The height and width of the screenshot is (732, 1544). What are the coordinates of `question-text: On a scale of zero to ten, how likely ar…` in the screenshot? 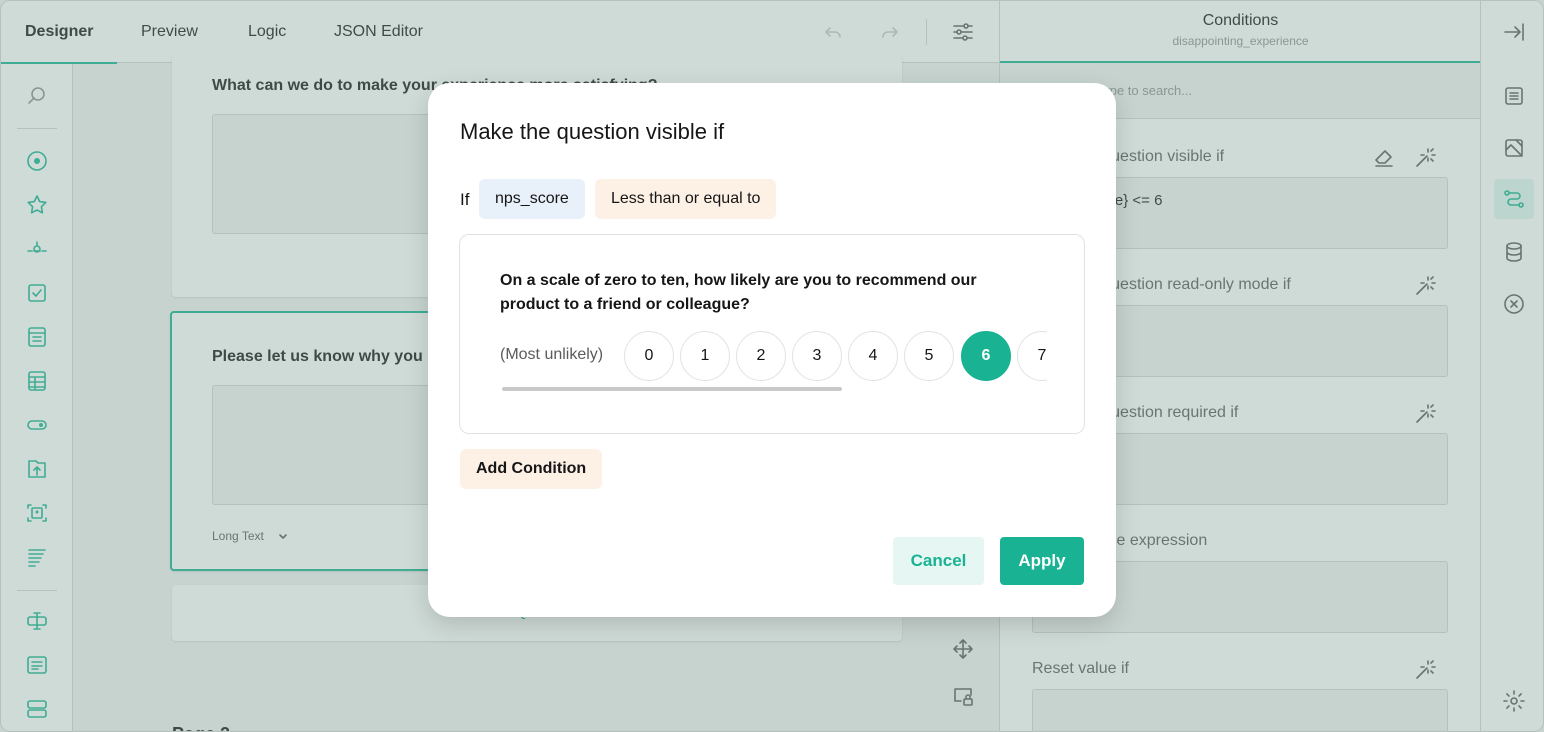 It's located at (738, 292).